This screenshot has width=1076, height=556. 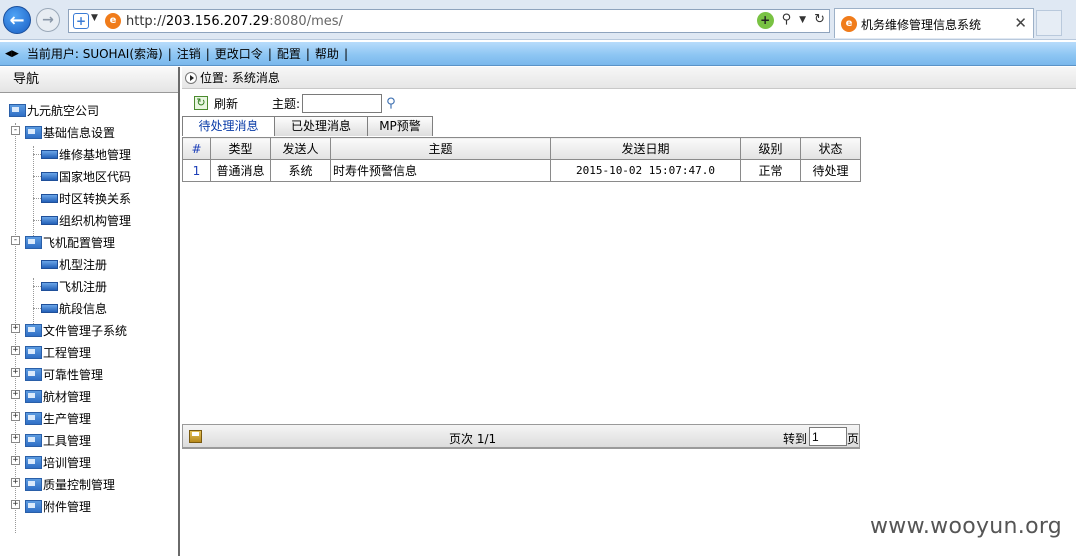 I want to click on browser-tab: e 机务维修管理信息系统 ✕, so click(x=934, y=23).